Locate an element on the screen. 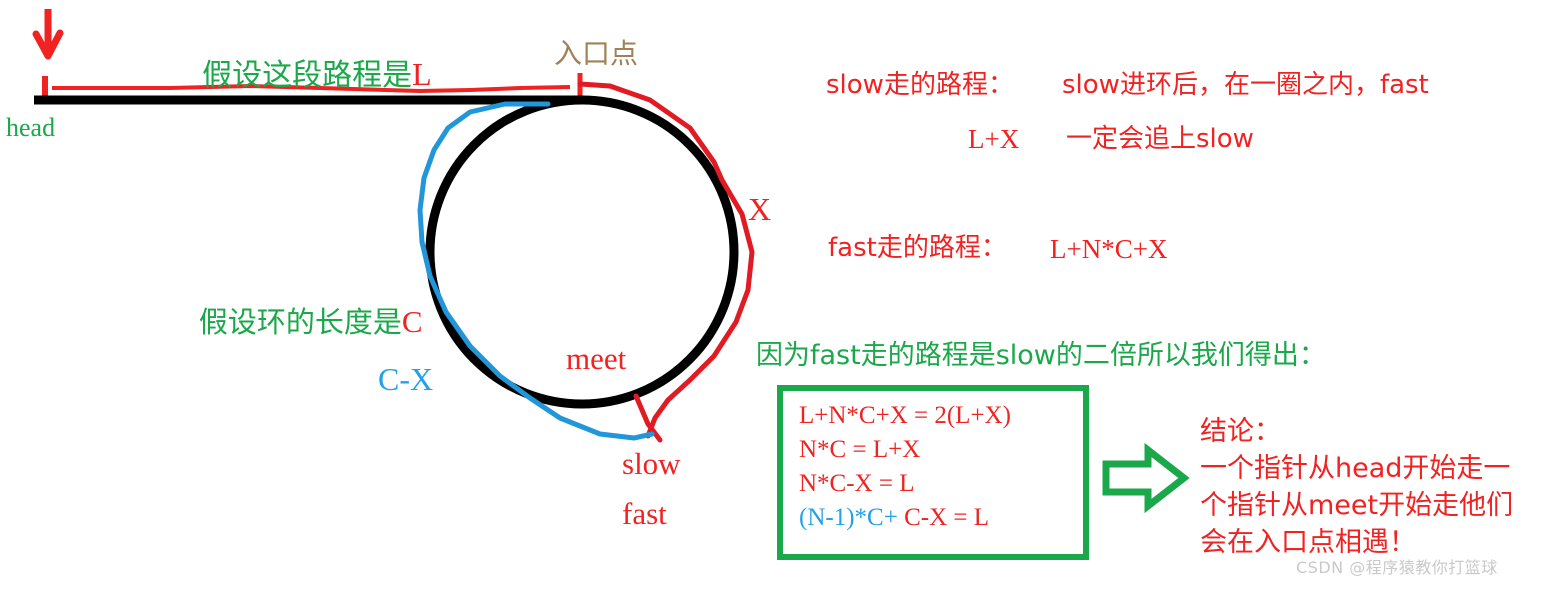  conclusion-arrow-icon is located at coordinates (1146, 478).